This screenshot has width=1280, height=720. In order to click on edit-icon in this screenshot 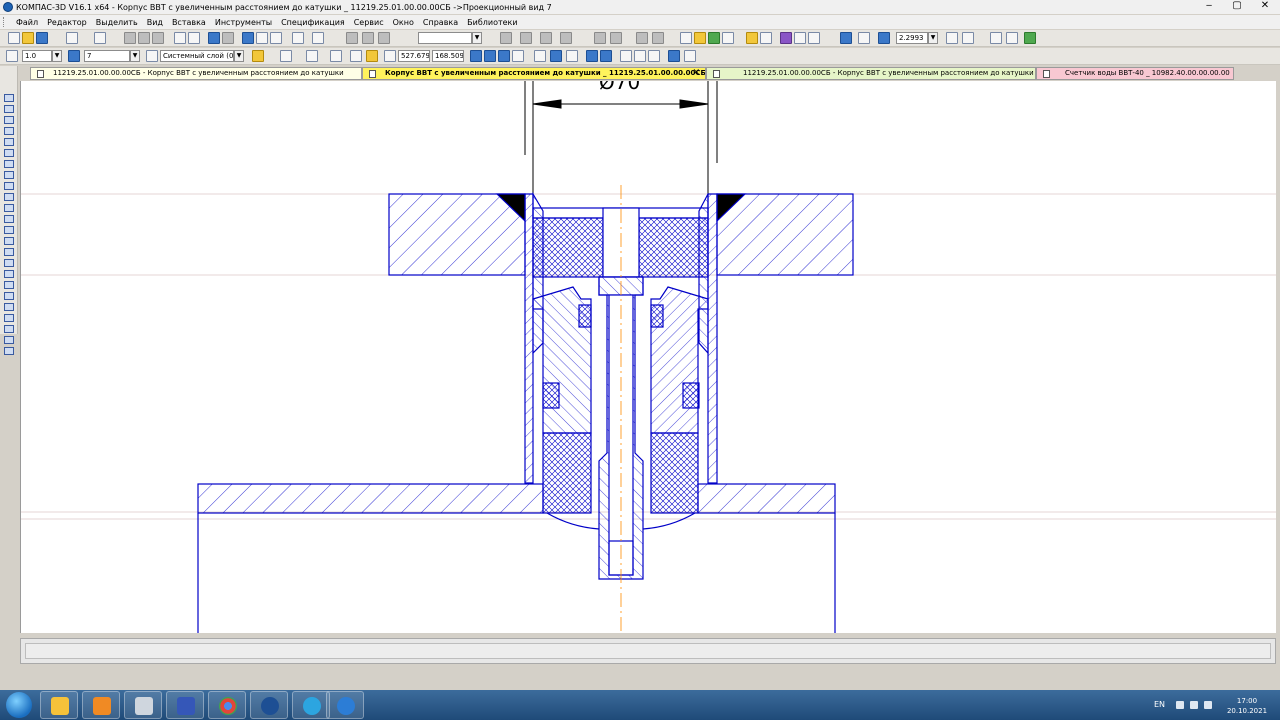, I will do `click(518, 56)`.